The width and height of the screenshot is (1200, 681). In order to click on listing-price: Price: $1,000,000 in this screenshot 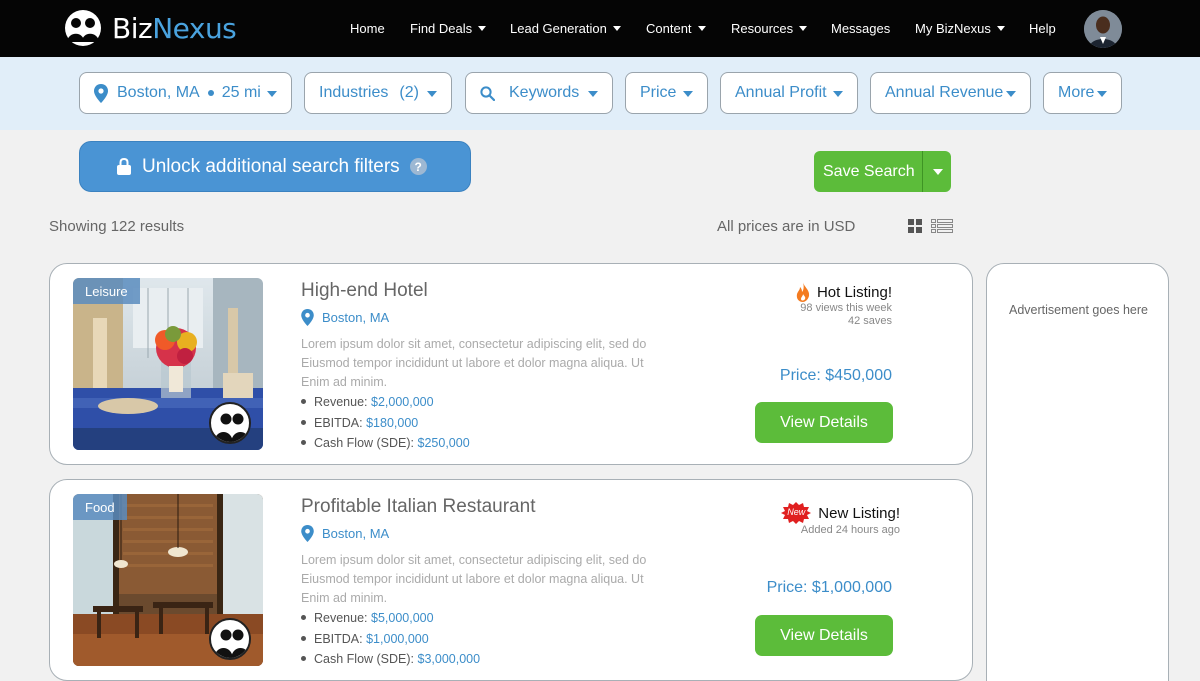, I will do `click(829, 587)`.